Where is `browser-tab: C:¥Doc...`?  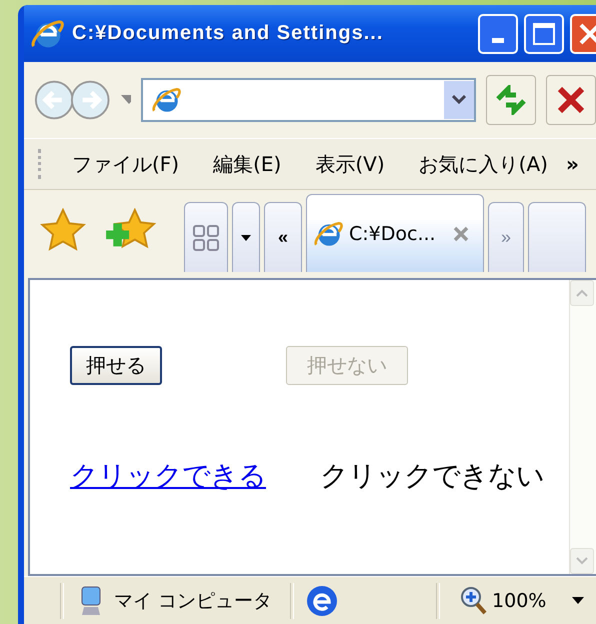
browser-tab: C:¥Doc... is located at coordinates (395, 233).